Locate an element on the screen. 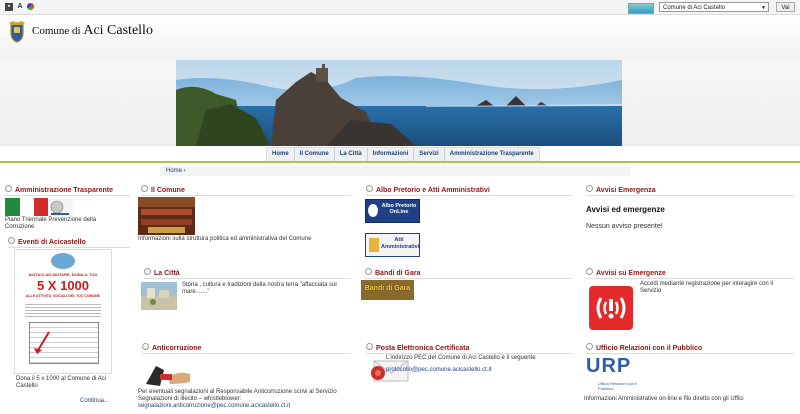 This screenshot has width=800, height=414. folder-icon is located at coordinates (374, 245).